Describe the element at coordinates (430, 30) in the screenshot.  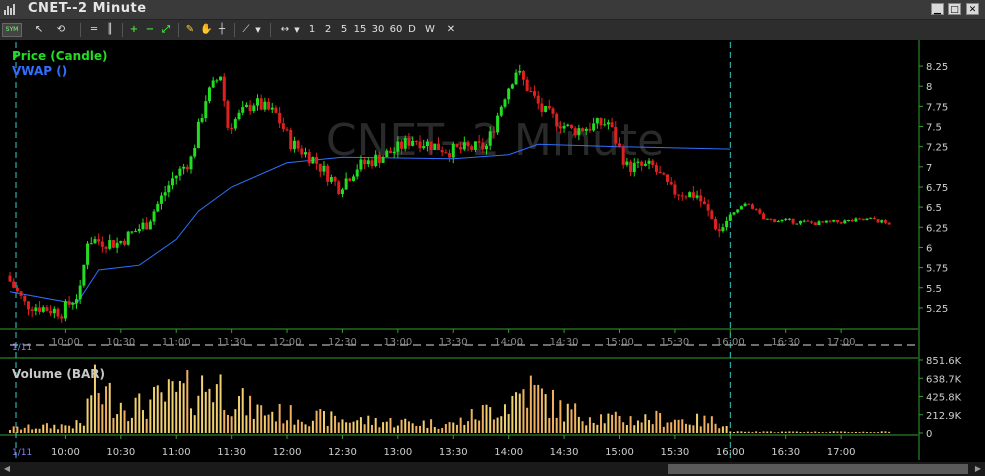
I see `timeframe-weekly: W` at that location.